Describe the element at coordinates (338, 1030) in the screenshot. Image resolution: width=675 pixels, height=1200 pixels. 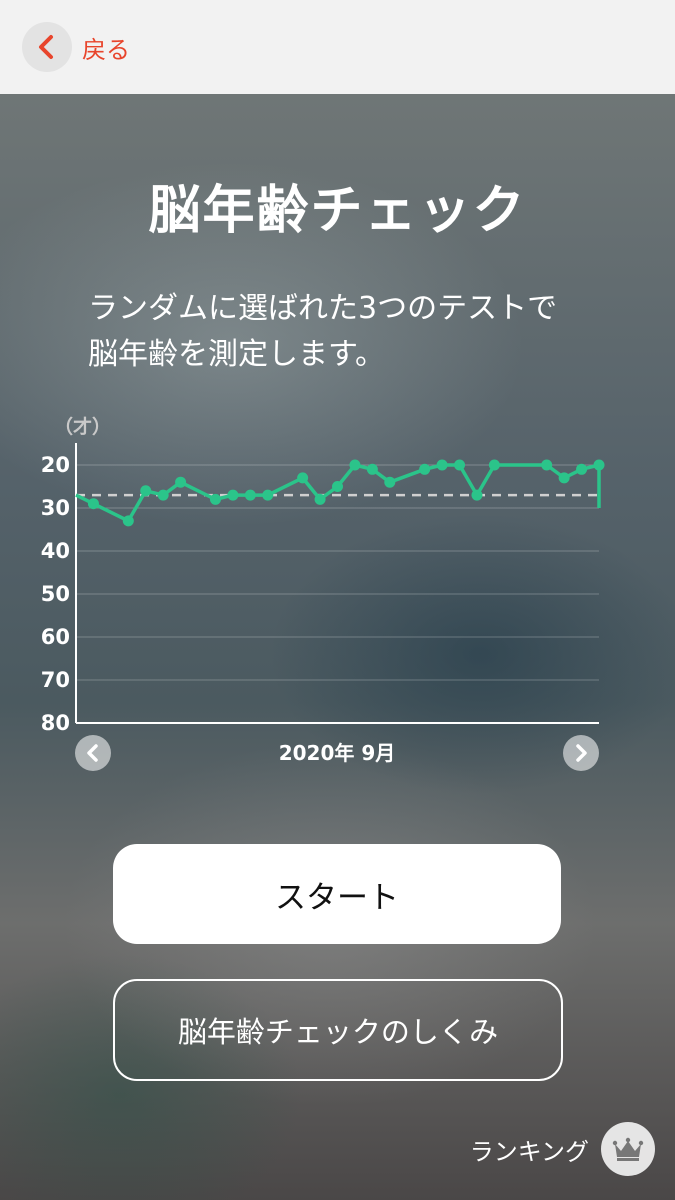
I see `how-it-works-button: 脳年齢チェックのしくみ` at that location.